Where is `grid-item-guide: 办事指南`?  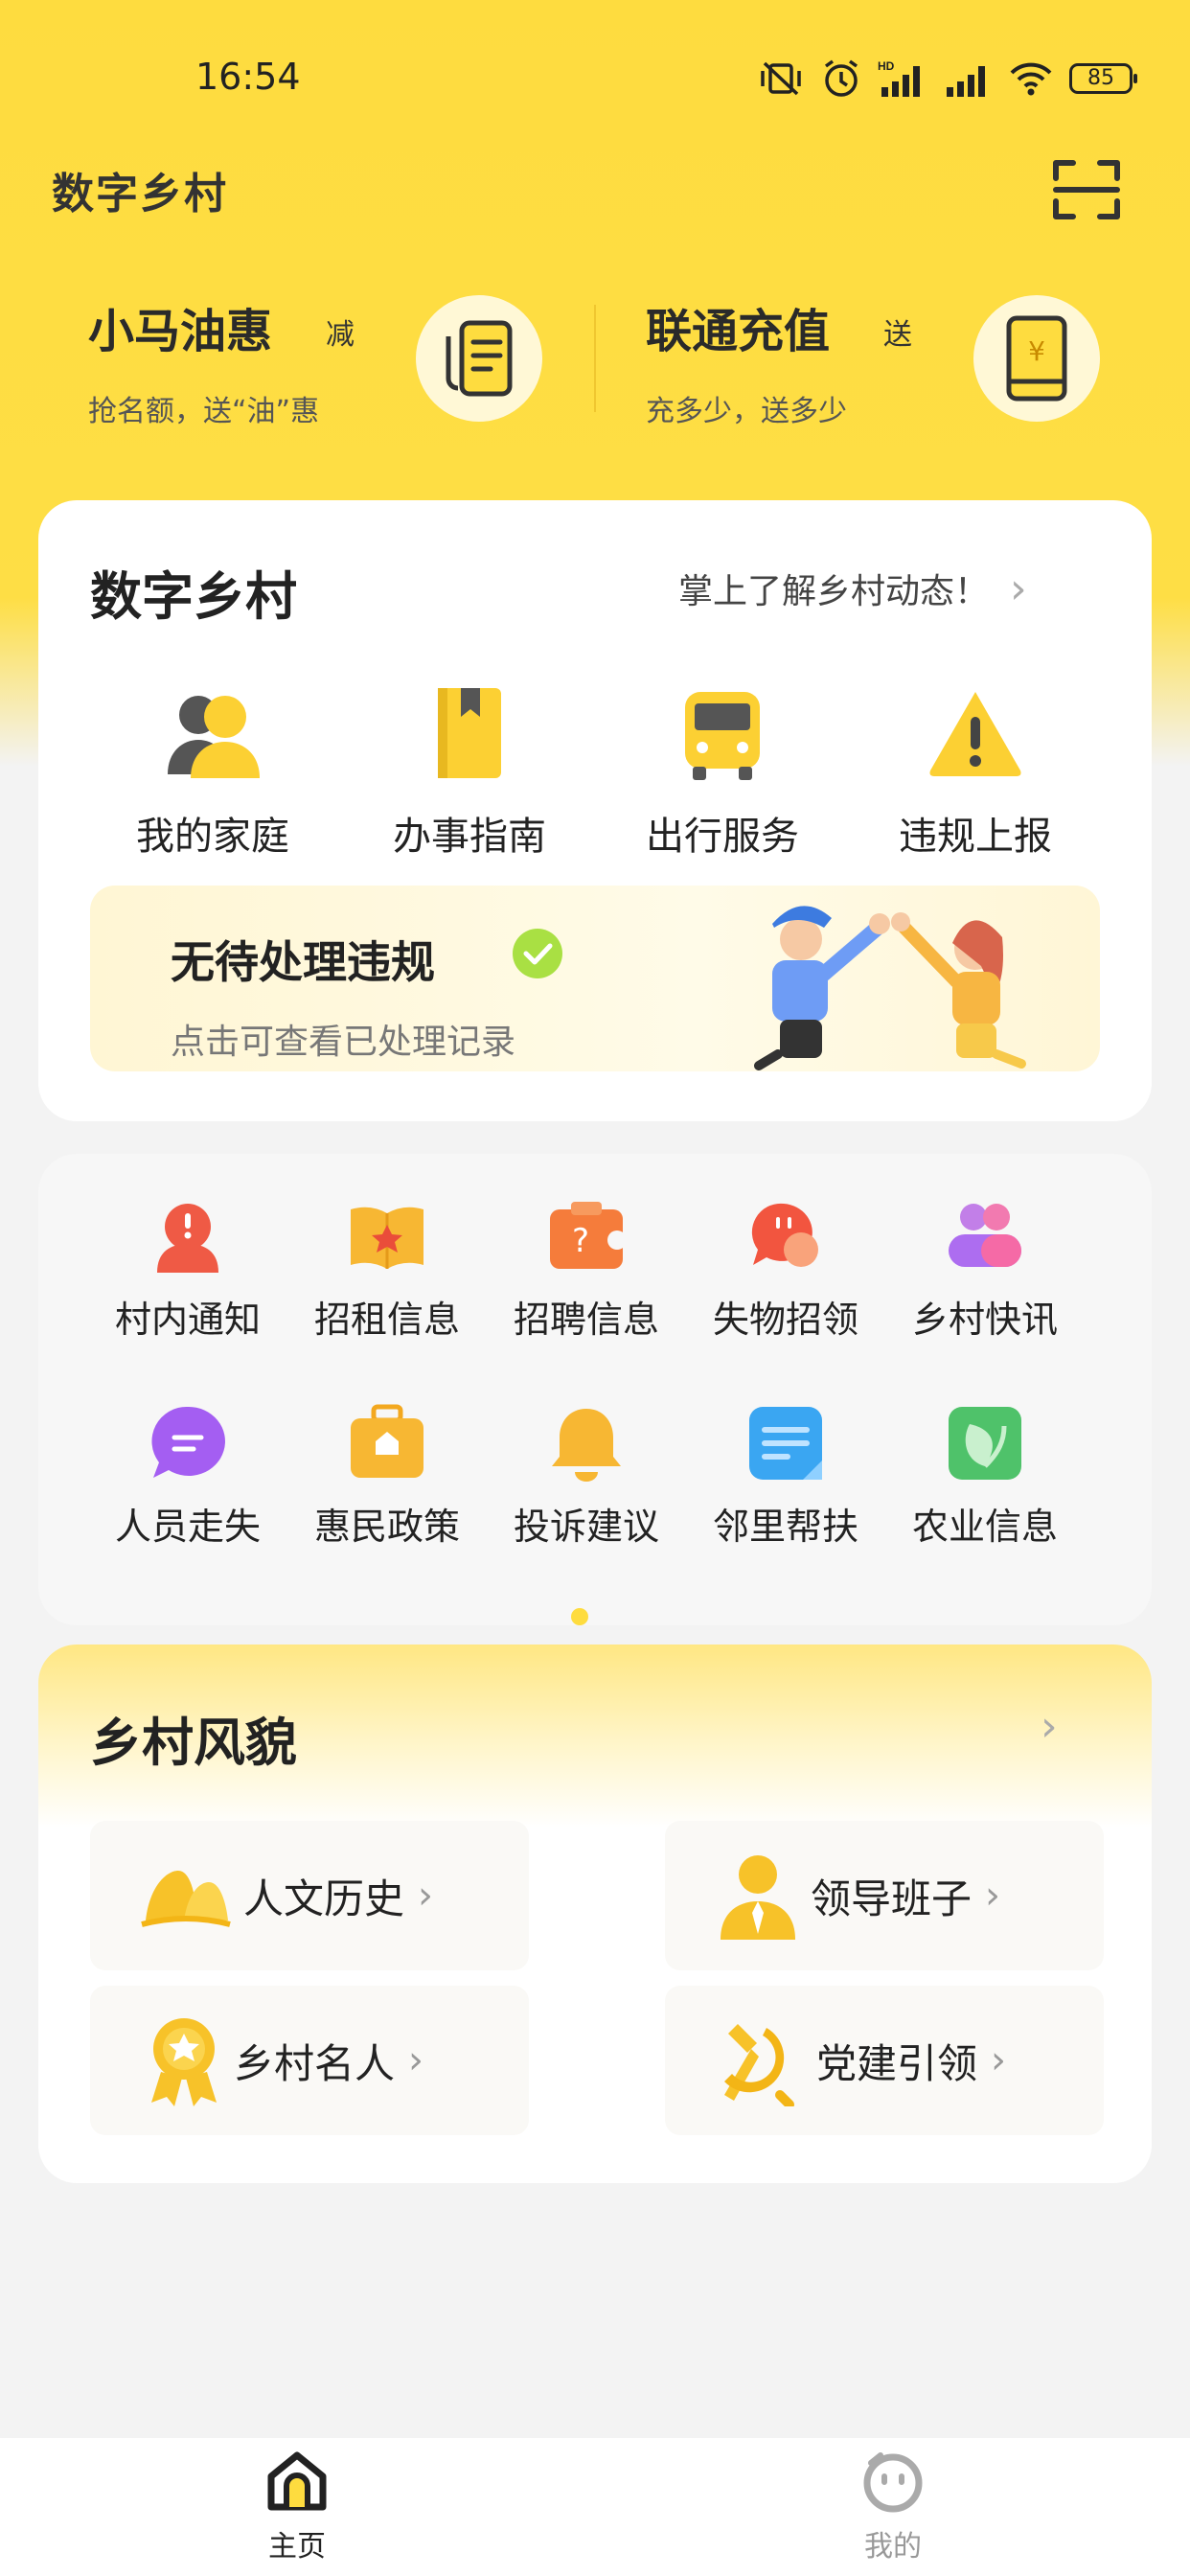
grid-item-guide: 办事指南 is located at coordinates (470, 771).